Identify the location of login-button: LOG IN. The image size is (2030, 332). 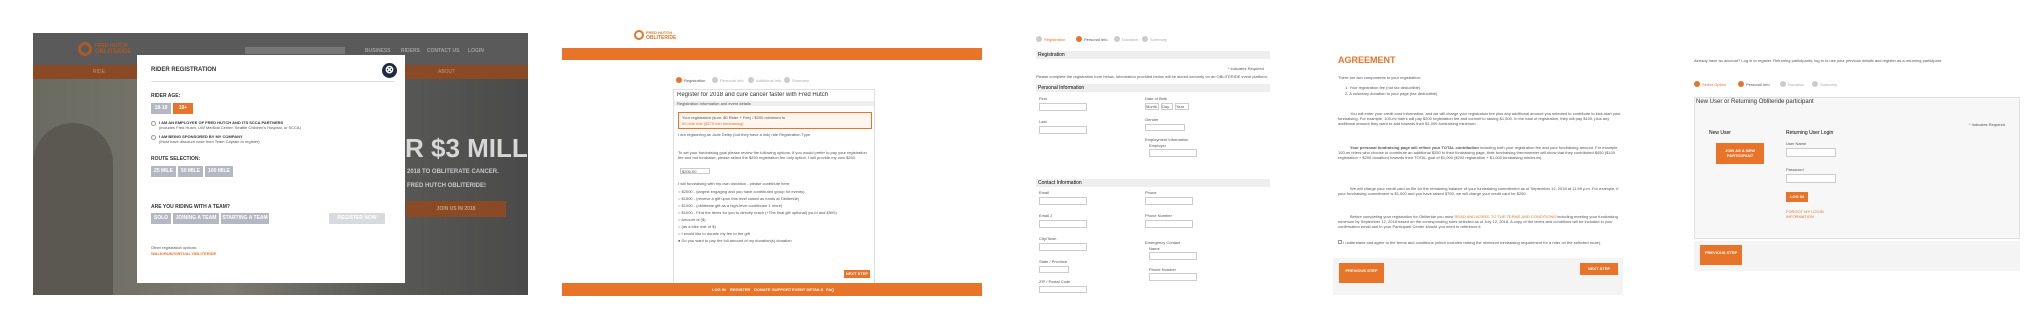
(1797, 197).